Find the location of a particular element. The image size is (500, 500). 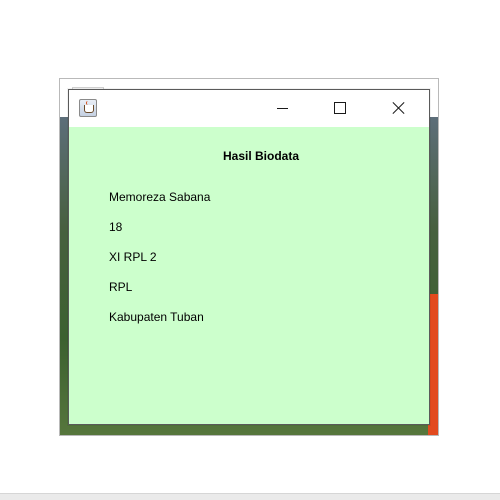

panel-heading: Hasil Biodata is located at coordinates (261, 156).